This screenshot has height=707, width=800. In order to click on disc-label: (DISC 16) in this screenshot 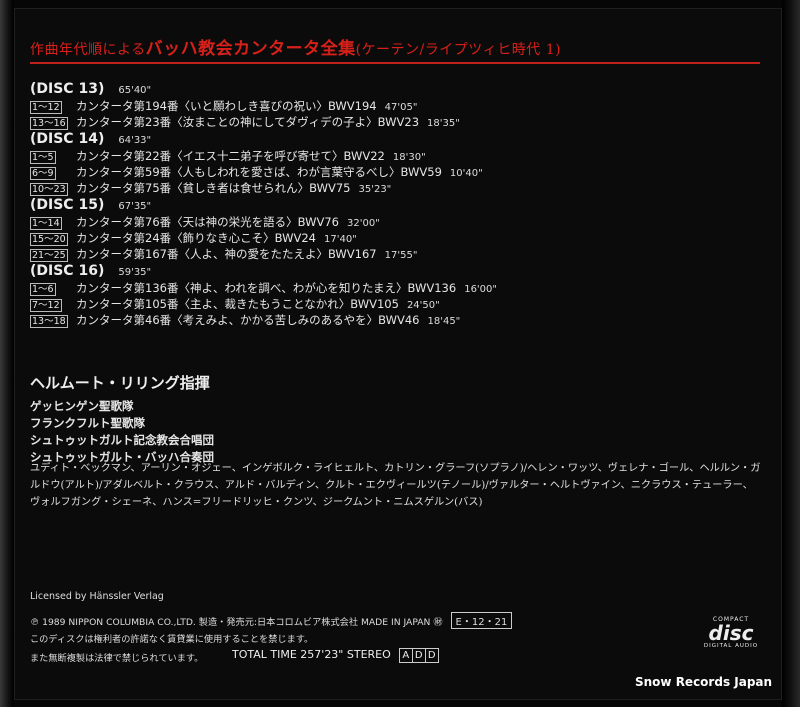, I will do `click(67, 271)`.